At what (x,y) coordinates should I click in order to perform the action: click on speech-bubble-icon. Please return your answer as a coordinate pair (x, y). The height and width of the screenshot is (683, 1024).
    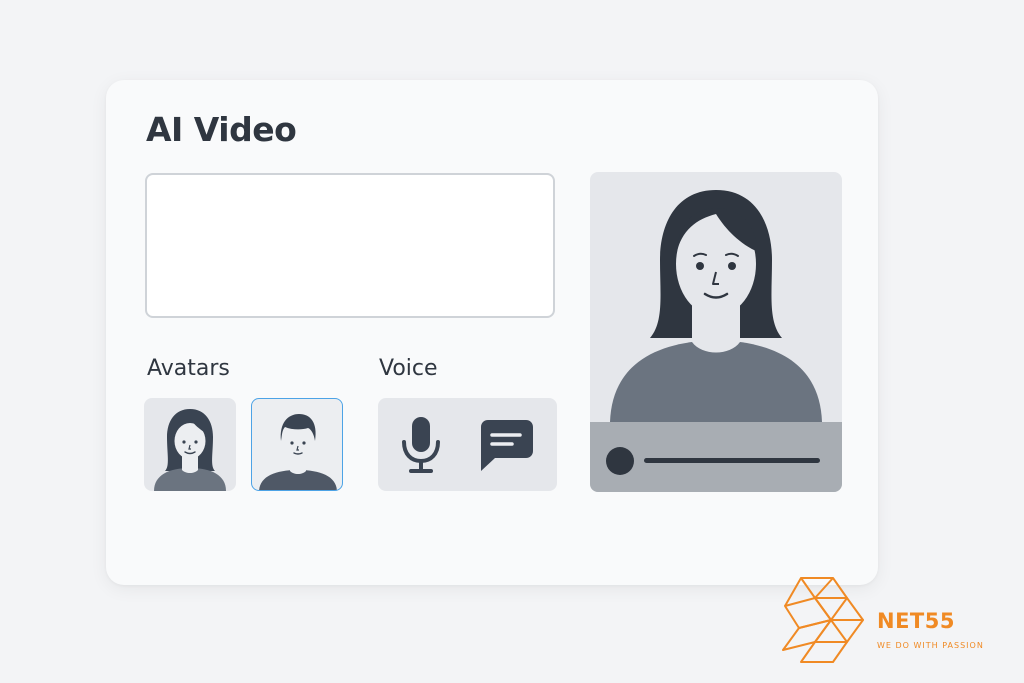
    Looking at the image, I should click on (507, 445).